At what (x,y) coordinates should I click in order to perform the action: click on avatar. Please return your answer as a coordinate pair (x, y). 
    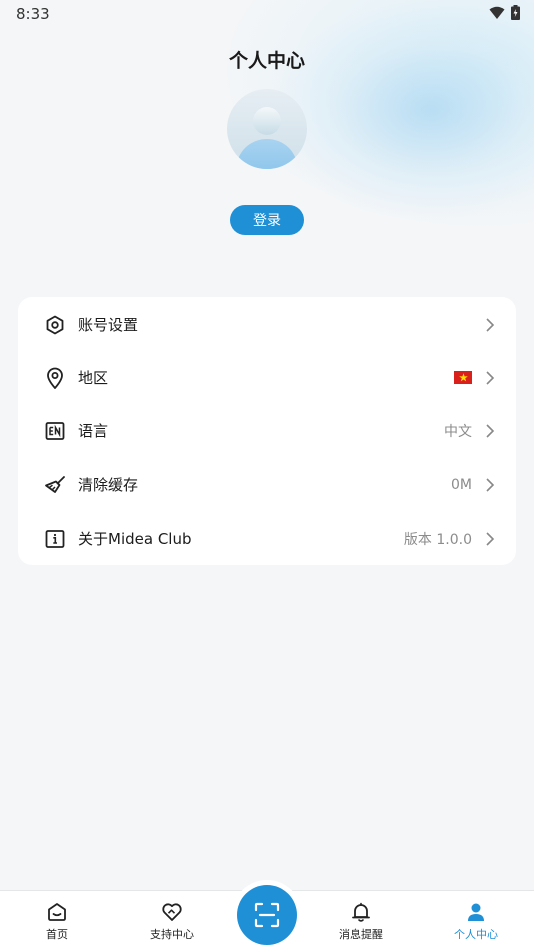
    Looking at the image, I should click on (267, 129).